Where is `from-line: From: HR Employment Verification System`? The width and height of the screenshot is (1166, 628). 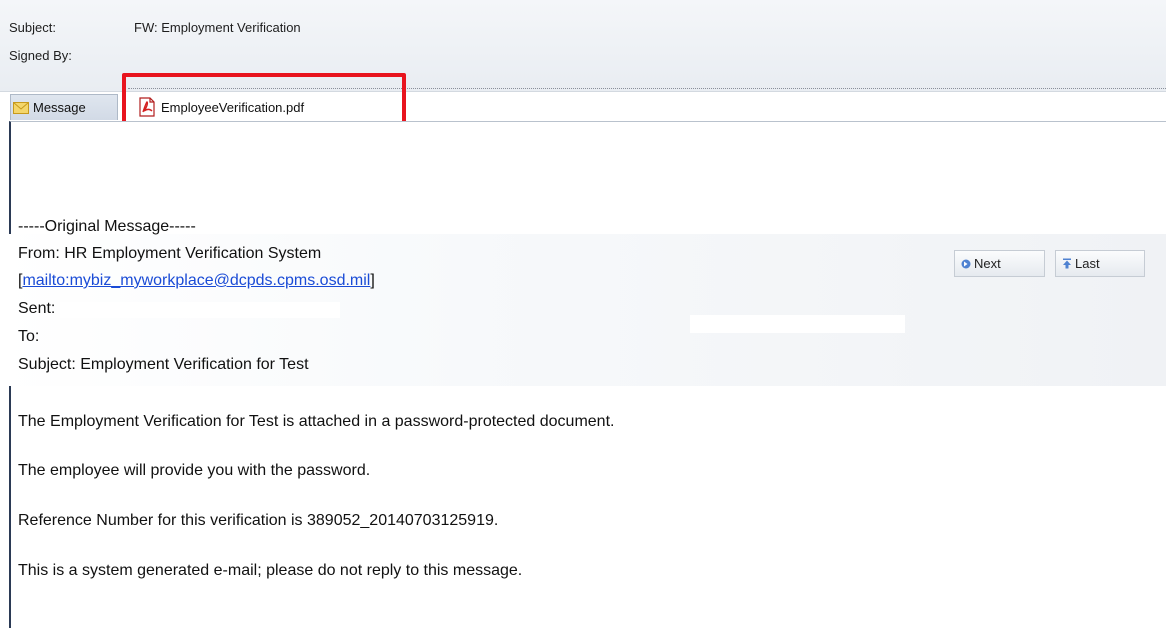 from-line: From: HR Employment Verification System is located at coordinates (170, 253).